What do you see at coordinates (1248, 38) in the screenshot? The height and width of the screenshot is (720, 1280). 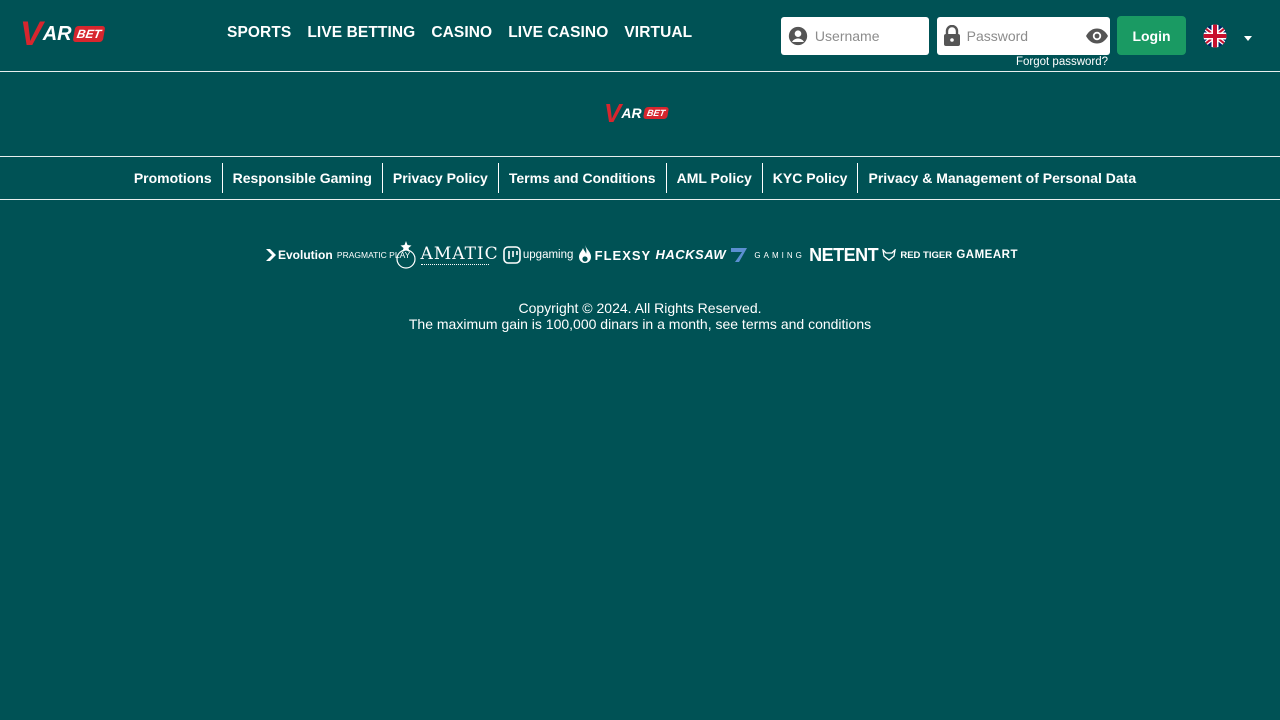 I see `chevron-down-icon` at bounding box center [1248, 38].